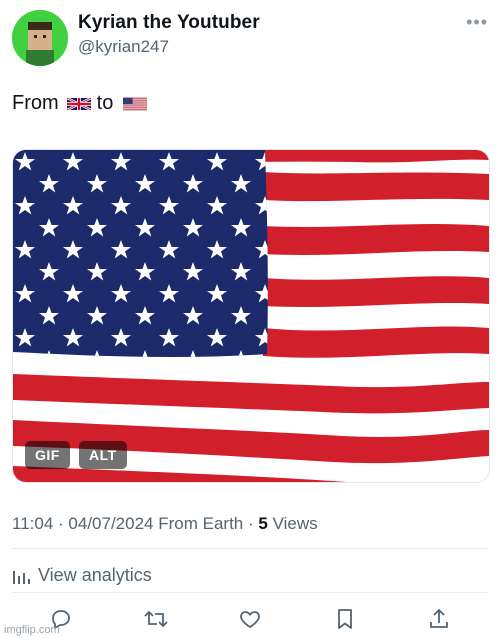  I want to click on uk-flag-icon, so click(78, 103).